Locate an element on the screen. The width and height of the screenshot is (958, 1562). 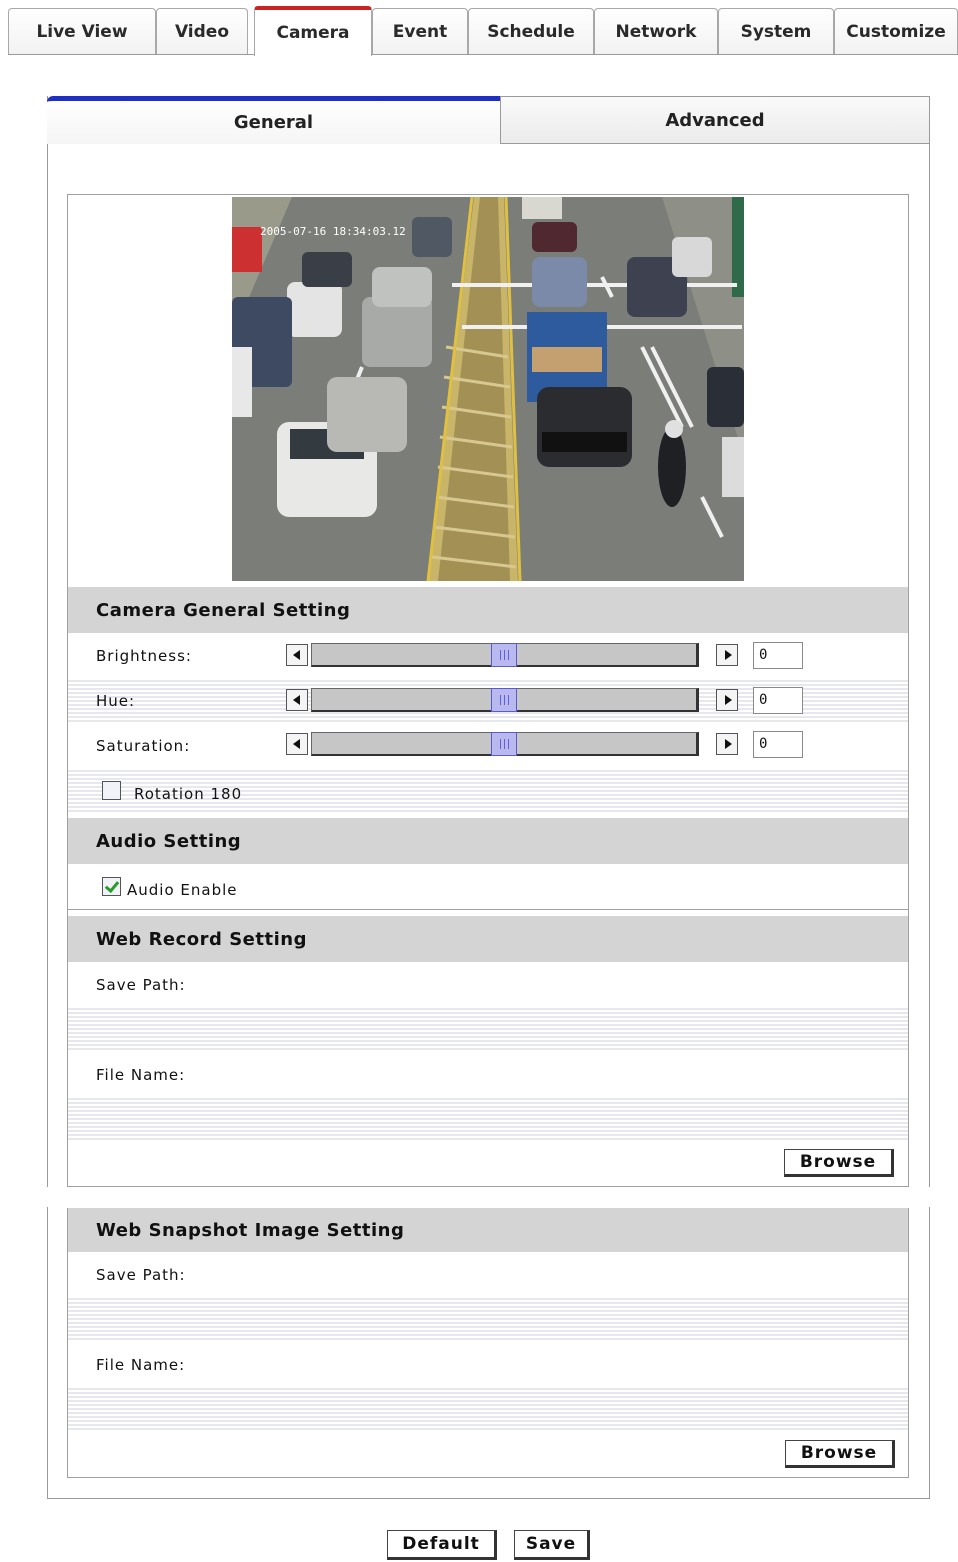
web-record-save-path-label: Save Path: is located at coordinates (141, 985).